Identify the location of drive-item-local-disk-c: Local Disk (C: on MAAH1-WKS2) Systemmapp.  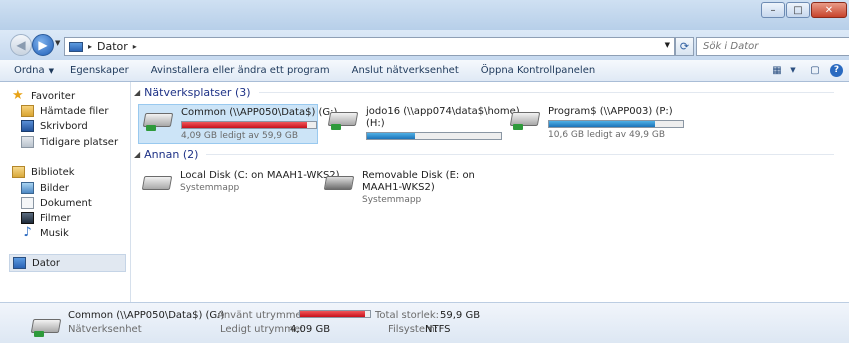
(240, 183).